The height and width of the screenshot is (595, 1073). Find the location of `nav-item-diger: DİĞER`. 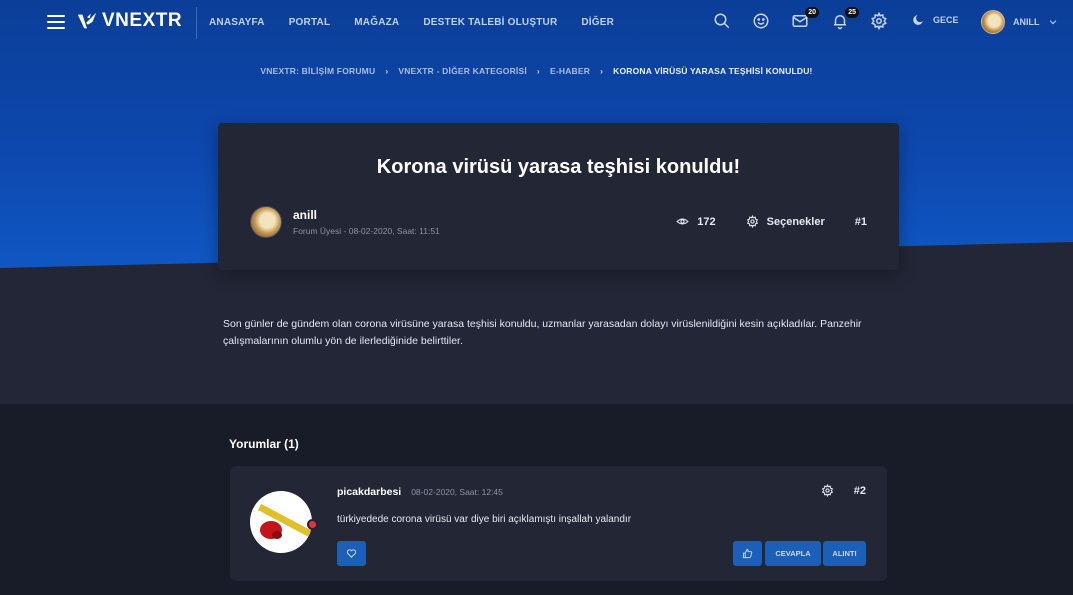

nav-item-diger: DİĞER is located at coordinates (597, 22).